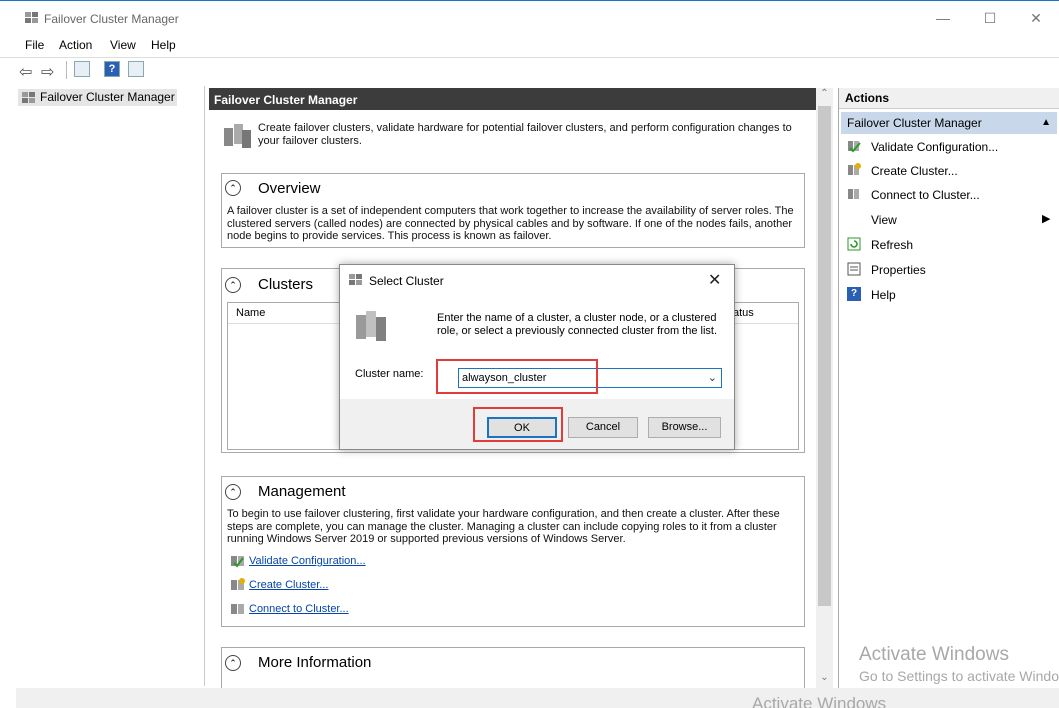 The image size is (1059, 708). What do you see at coordinates (406, 281) in the screenshot?
I see `dialog-title: Select Cluster` at bounding box center [406, 281].